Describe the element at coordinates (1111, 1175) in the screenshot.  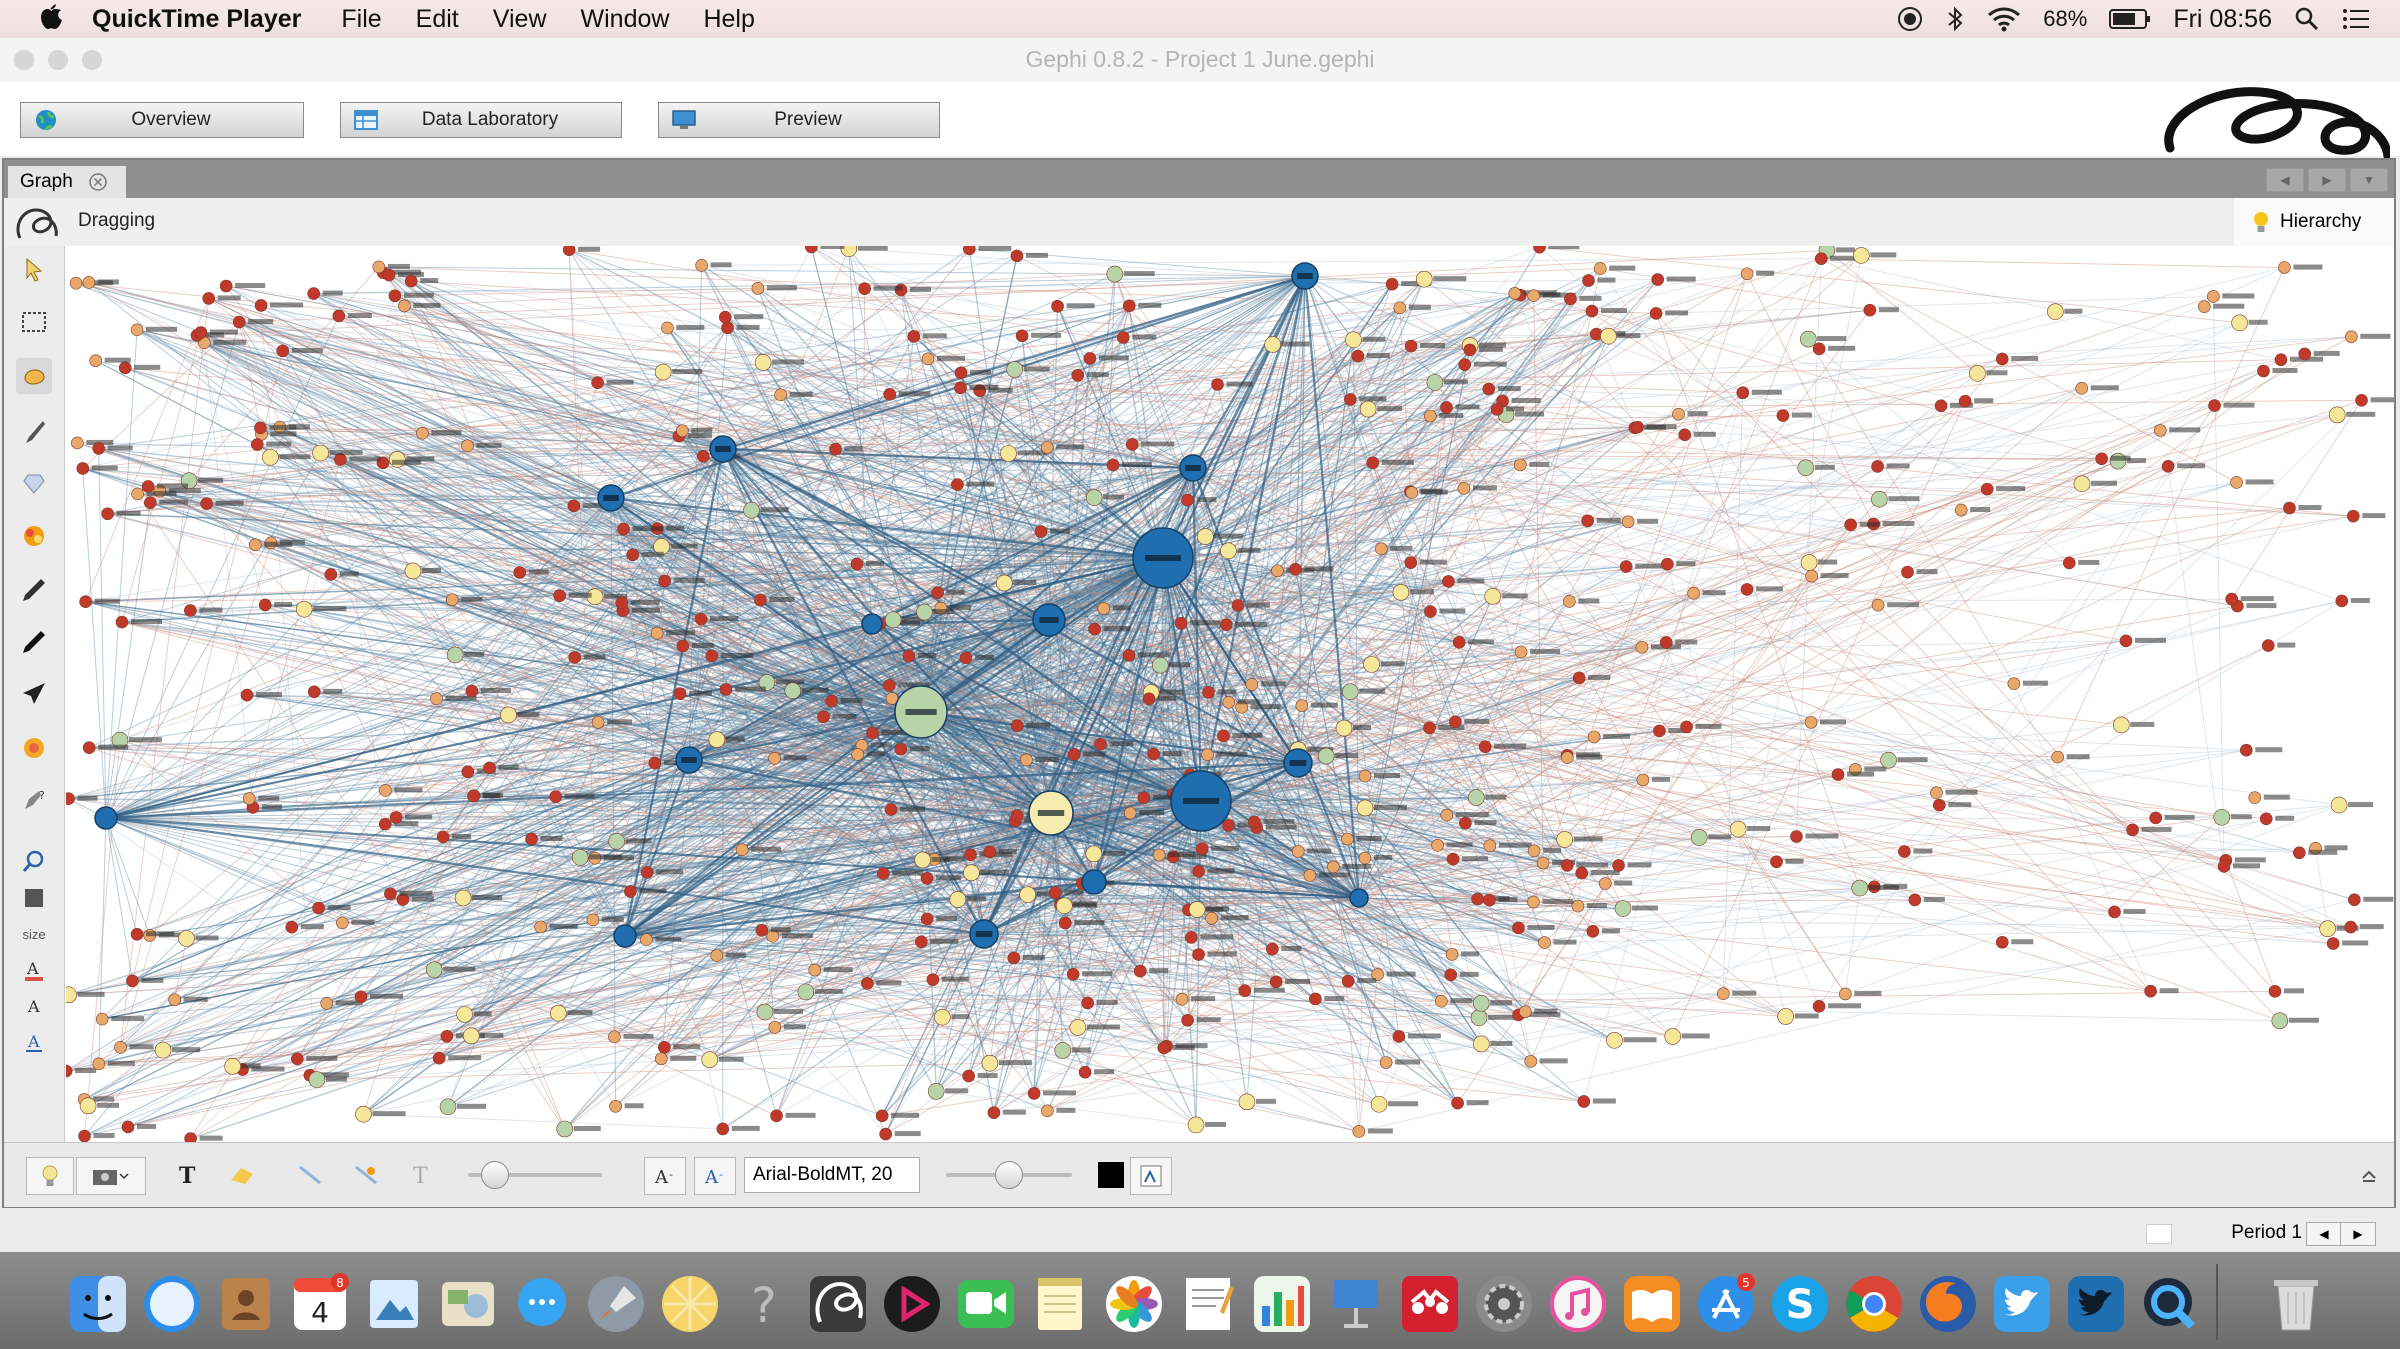
I see `label-color-swatch` at that location.